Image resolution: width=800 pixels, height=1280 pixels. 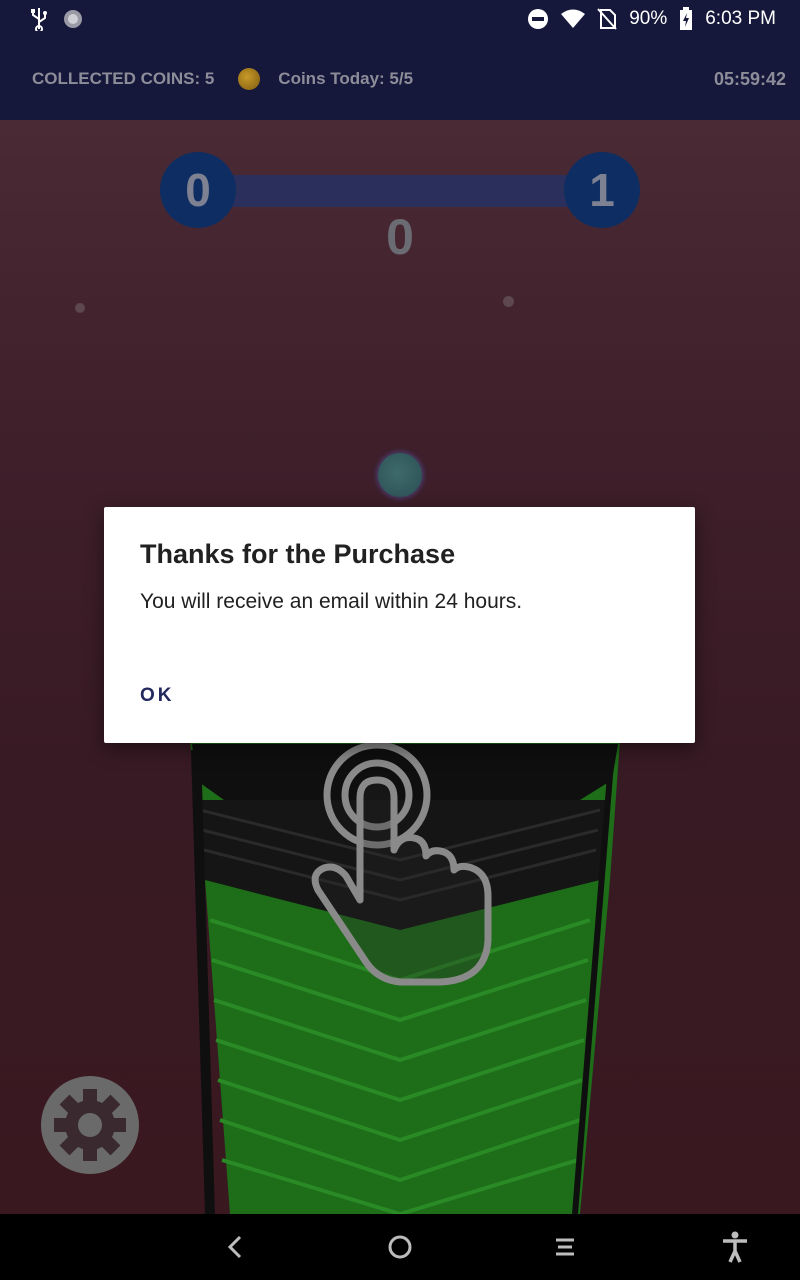 What do you see at coordinates (123, 78) in the screenshot?
I see `collected-coins-label: COLLECTED COINS: 5` at bounding box center [123, 78].